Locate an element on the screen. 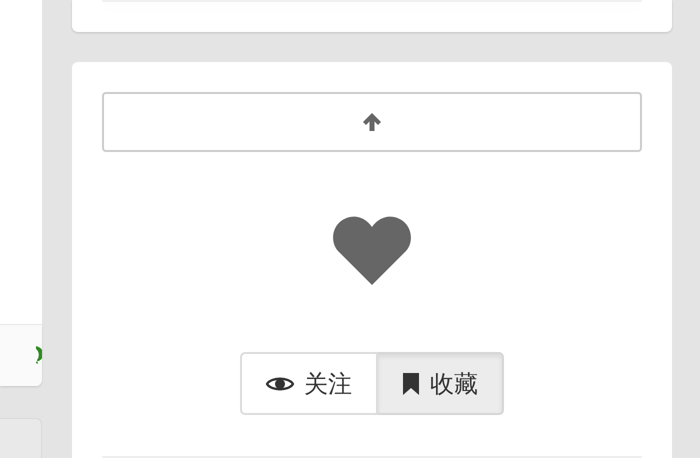 Image resolution: width=700 pixels, height=458 pixels. bookmark-icon is located at coordinates (411, 384).